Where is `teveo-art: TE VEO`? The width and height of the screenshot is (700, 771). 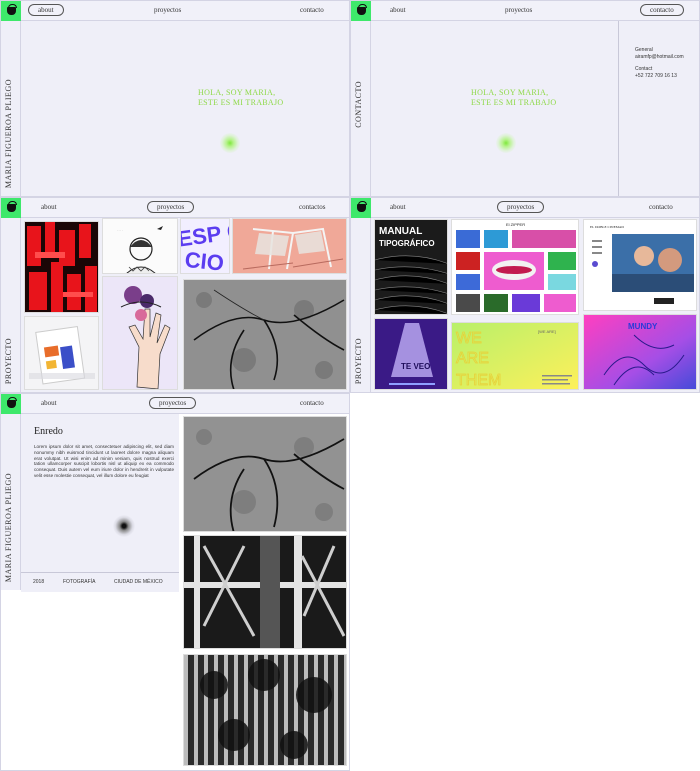 teveo-art: TE VEO is located at coordinates (411, 354).